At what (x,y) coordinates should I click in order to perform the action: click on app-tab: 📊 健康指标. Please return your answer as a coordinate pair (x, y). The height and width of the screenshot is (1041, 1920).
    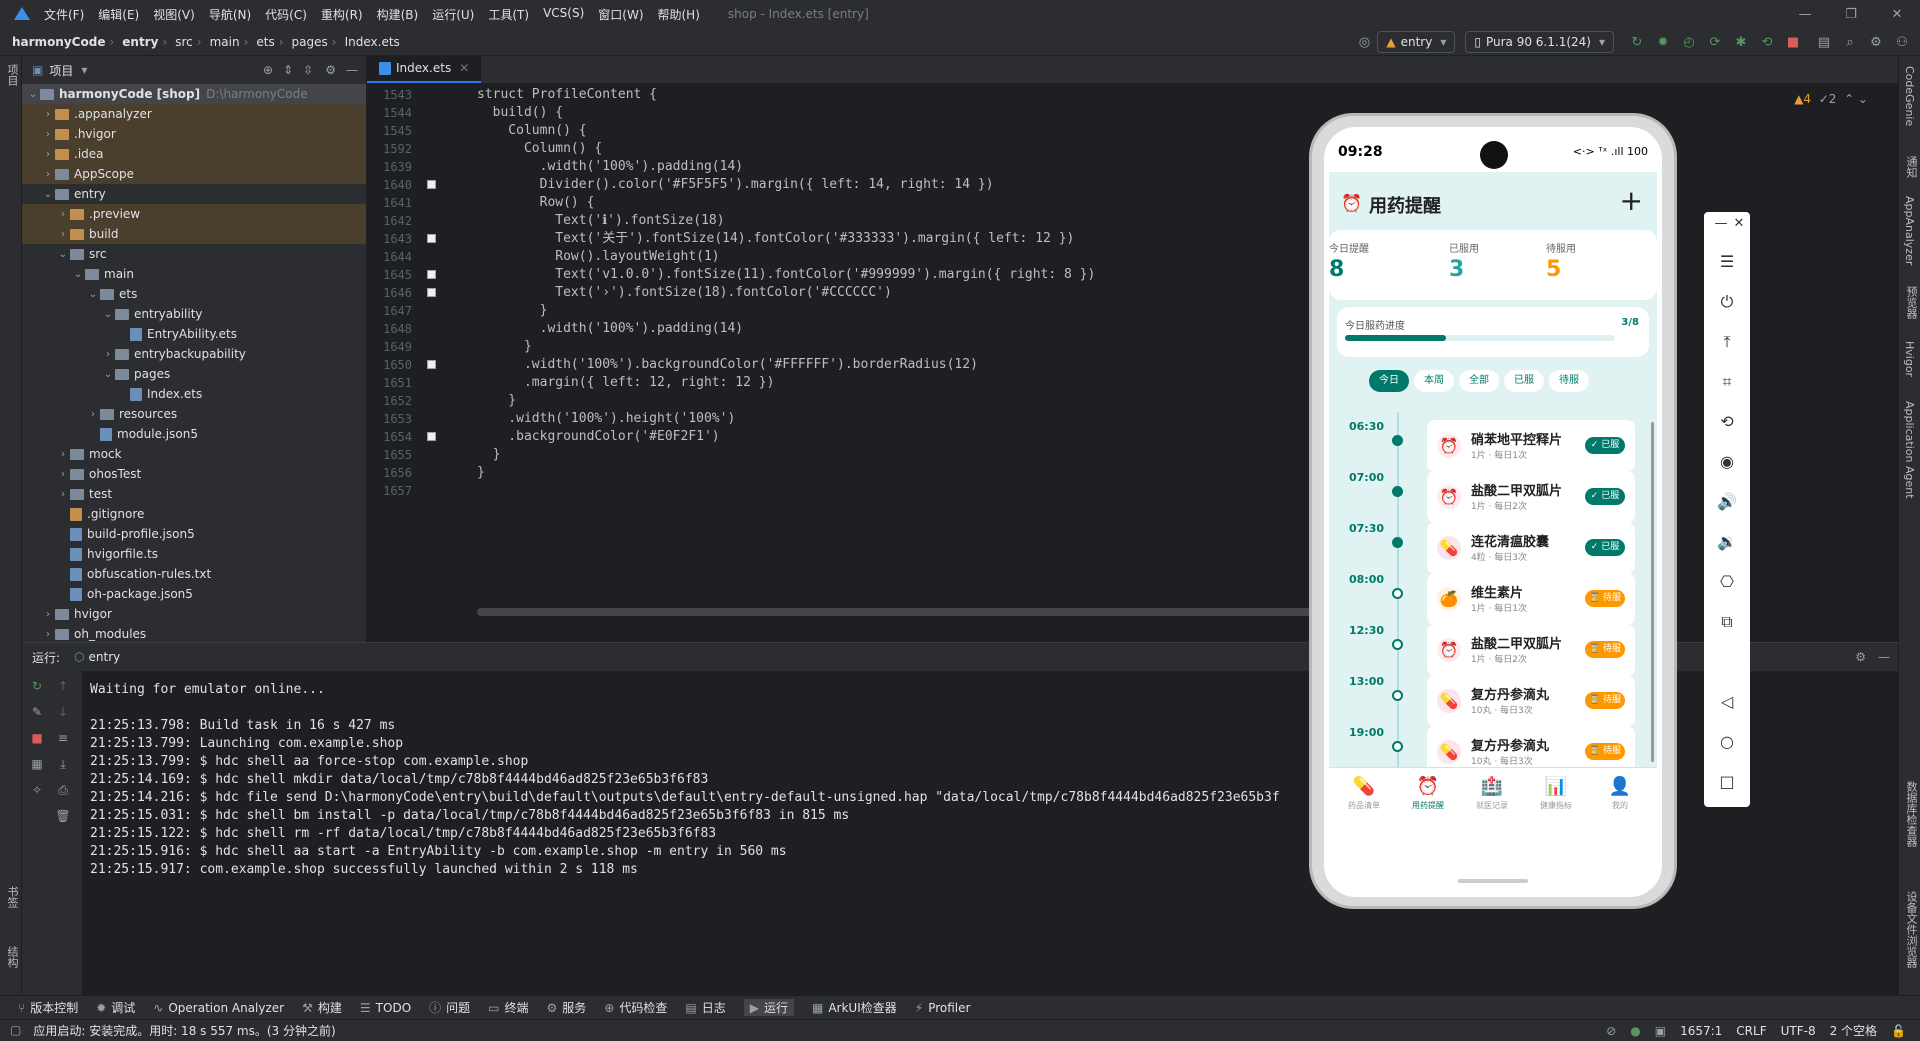
    Looking at the image, I should click on (1556, 793).